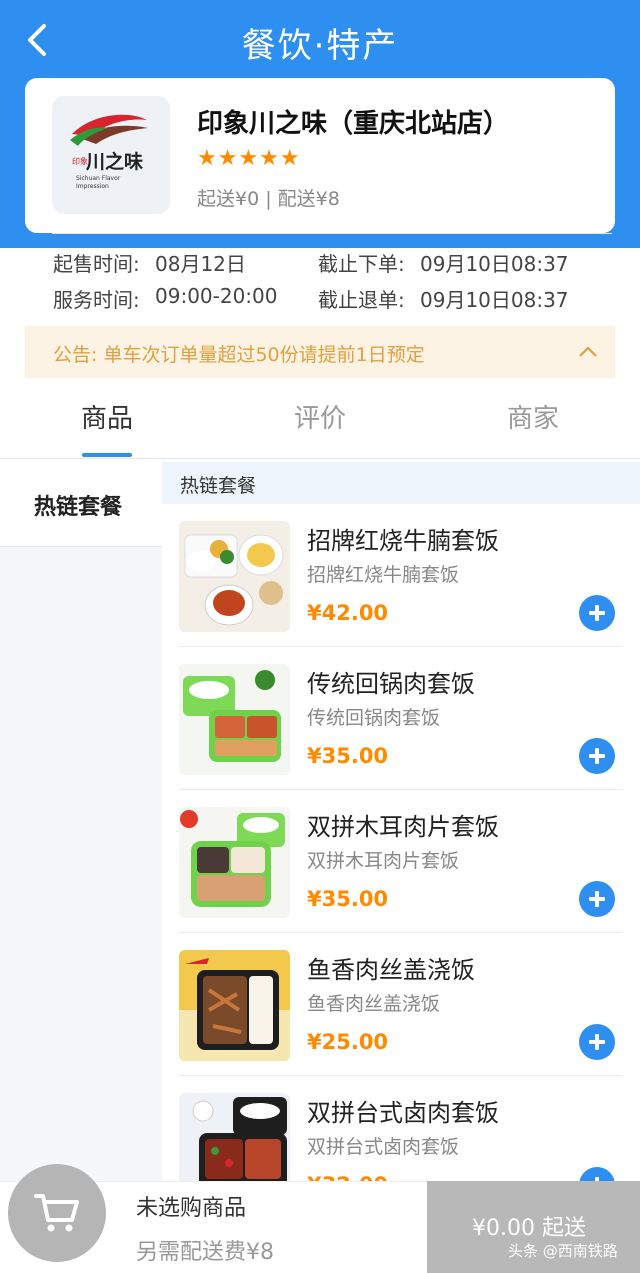 The width and height of the screenshot is (640, 1273). I want to click on cart-button, so click(57, 1213).